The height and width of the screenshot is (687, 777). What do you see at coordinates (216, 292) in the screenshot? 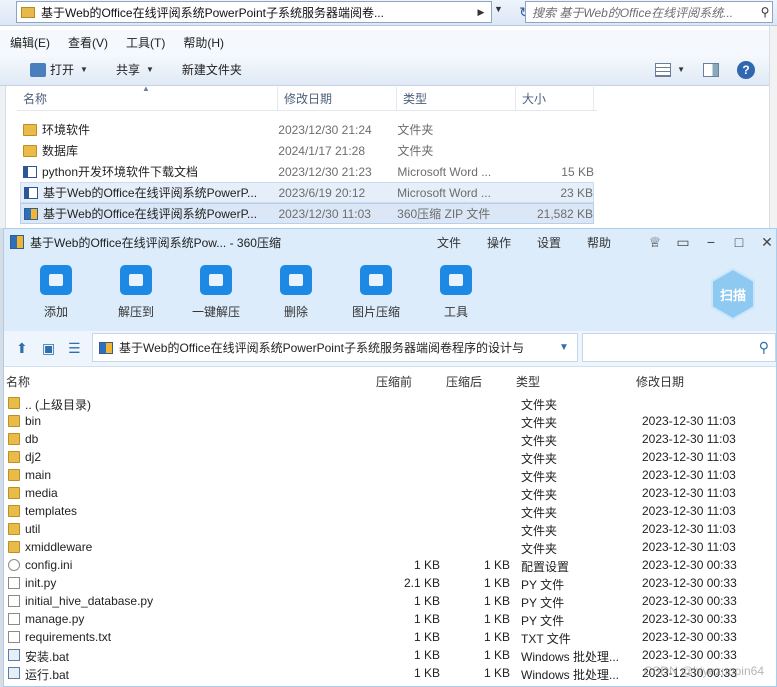
I see `one-click-extract-button: 一键解压` at bounding box center [216, 292].